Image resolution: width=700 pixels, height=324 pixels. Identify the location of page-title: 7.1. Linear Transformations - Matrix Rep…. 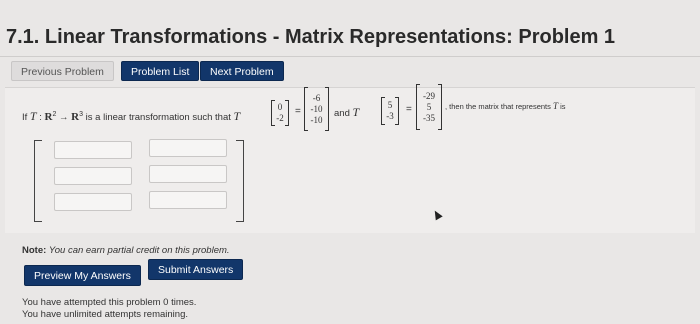
(311, 37).